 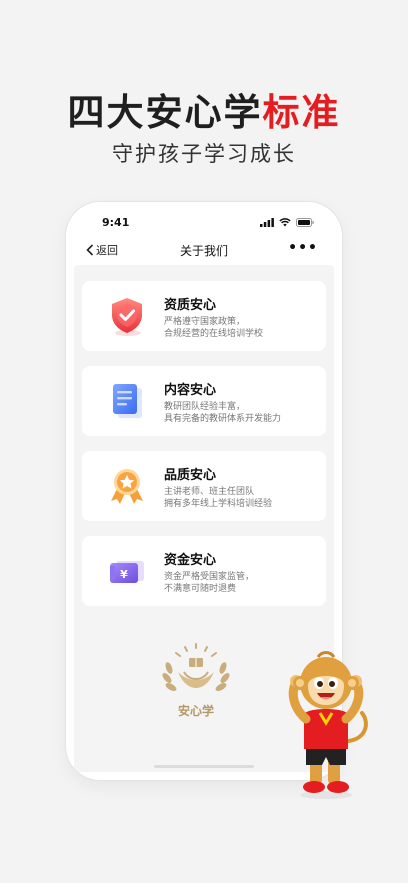 What do you see at coordinates (116, 222) in the screenshot?
I see `status-time: 9:41` at bounding box center [116, 222].